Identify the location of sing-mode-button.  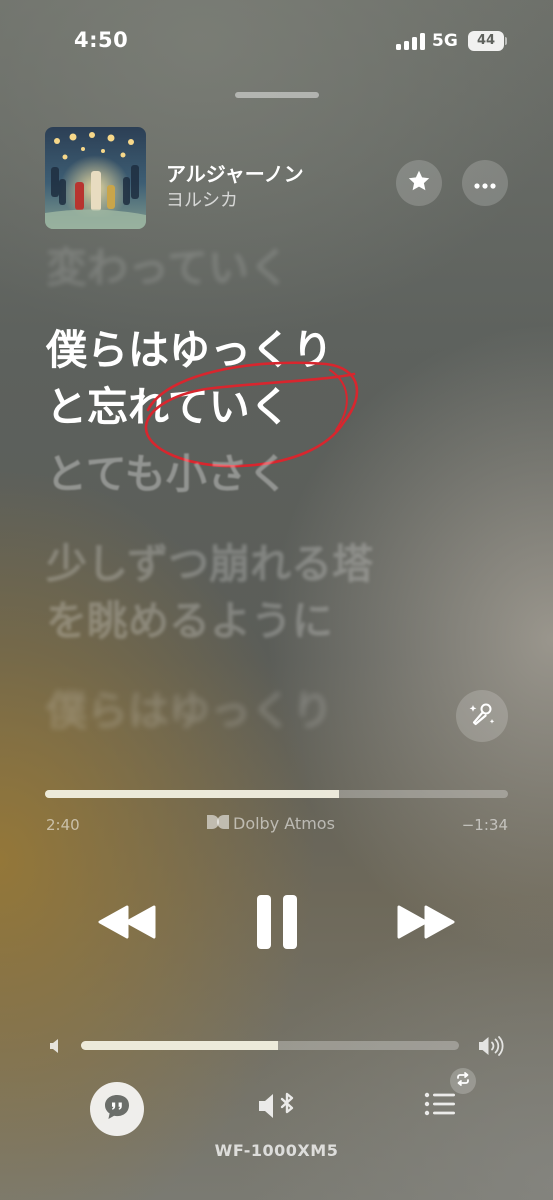
(482, 716).